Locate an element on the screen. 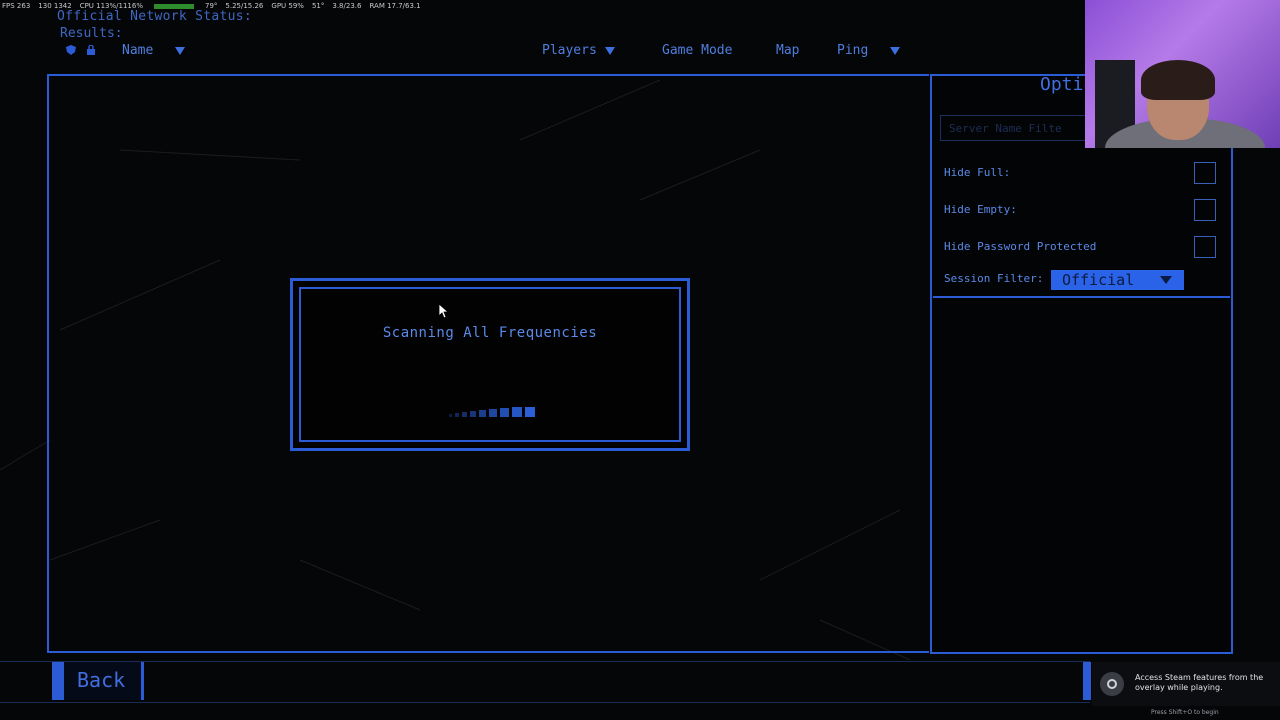 This screenshot has width=1280, height=720. dropdown-arrow-icon is located at coordinates (1166, 280).